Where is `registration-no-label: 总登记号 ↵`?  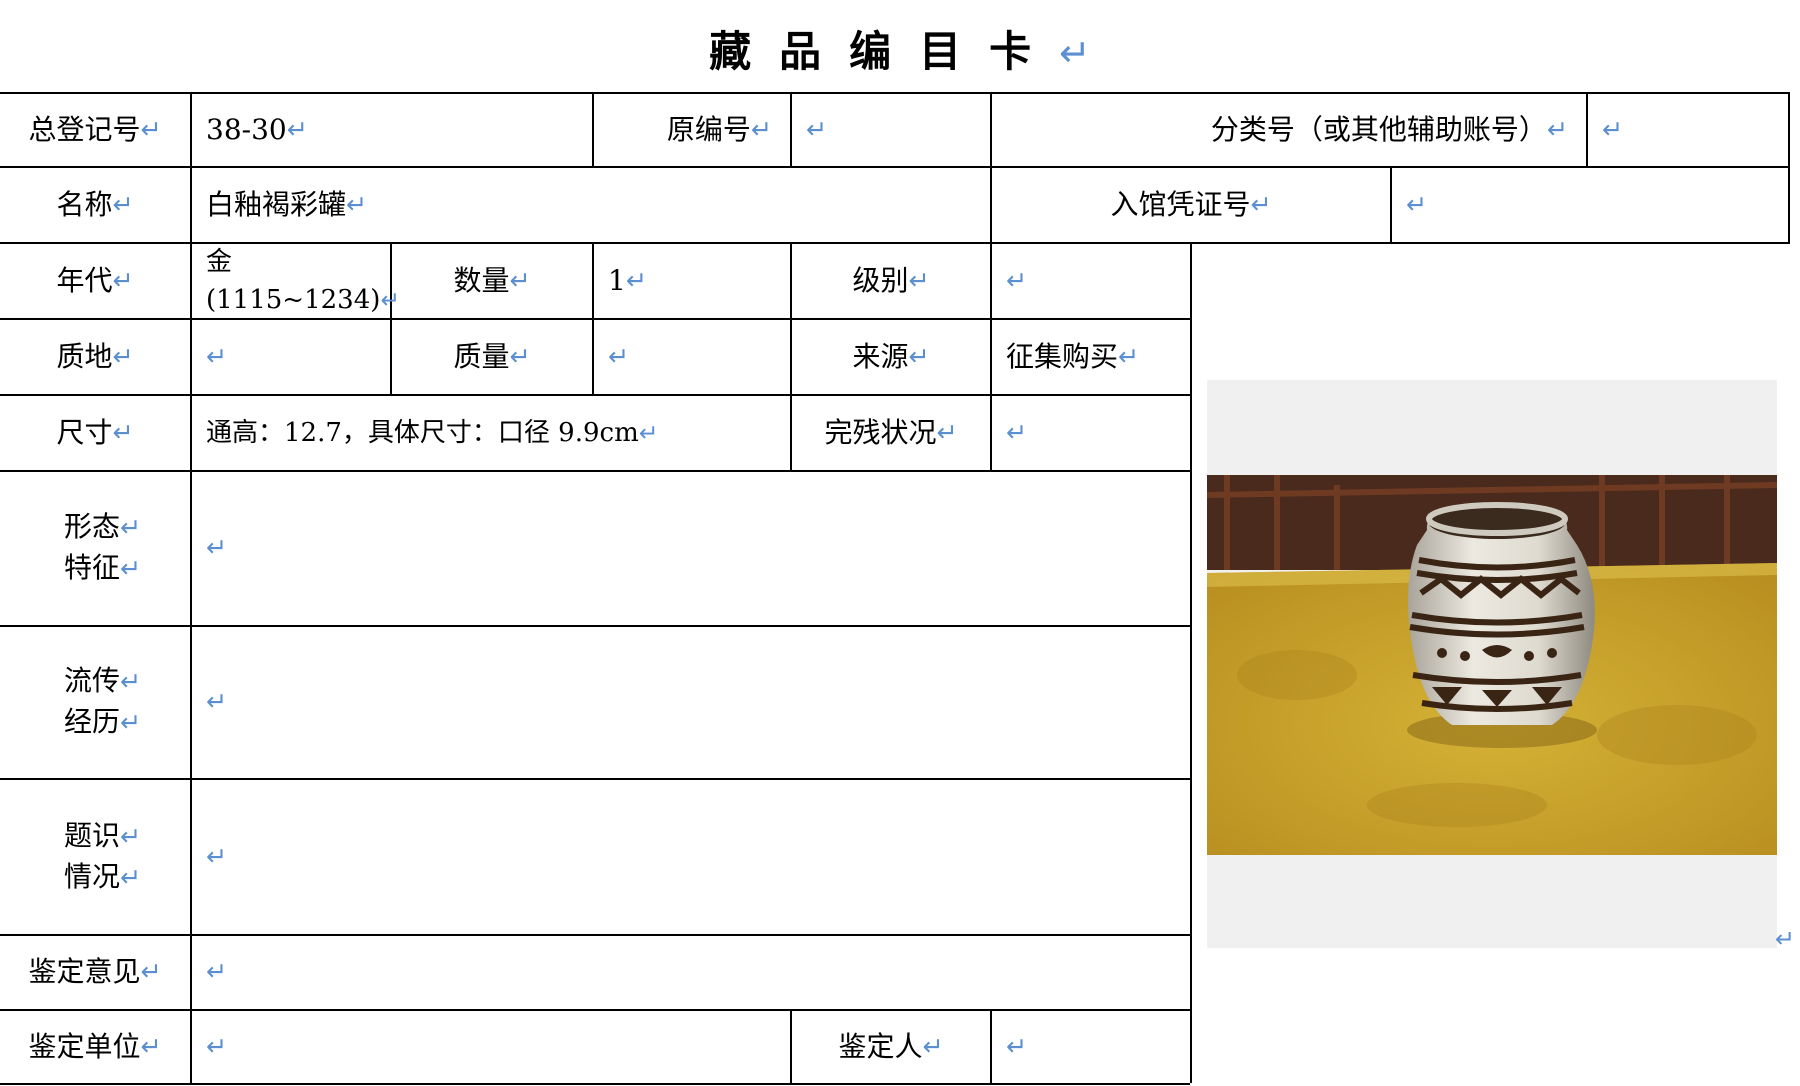
registration-no-label: 总登记号 ↵ is located at coordinates (95, 129).